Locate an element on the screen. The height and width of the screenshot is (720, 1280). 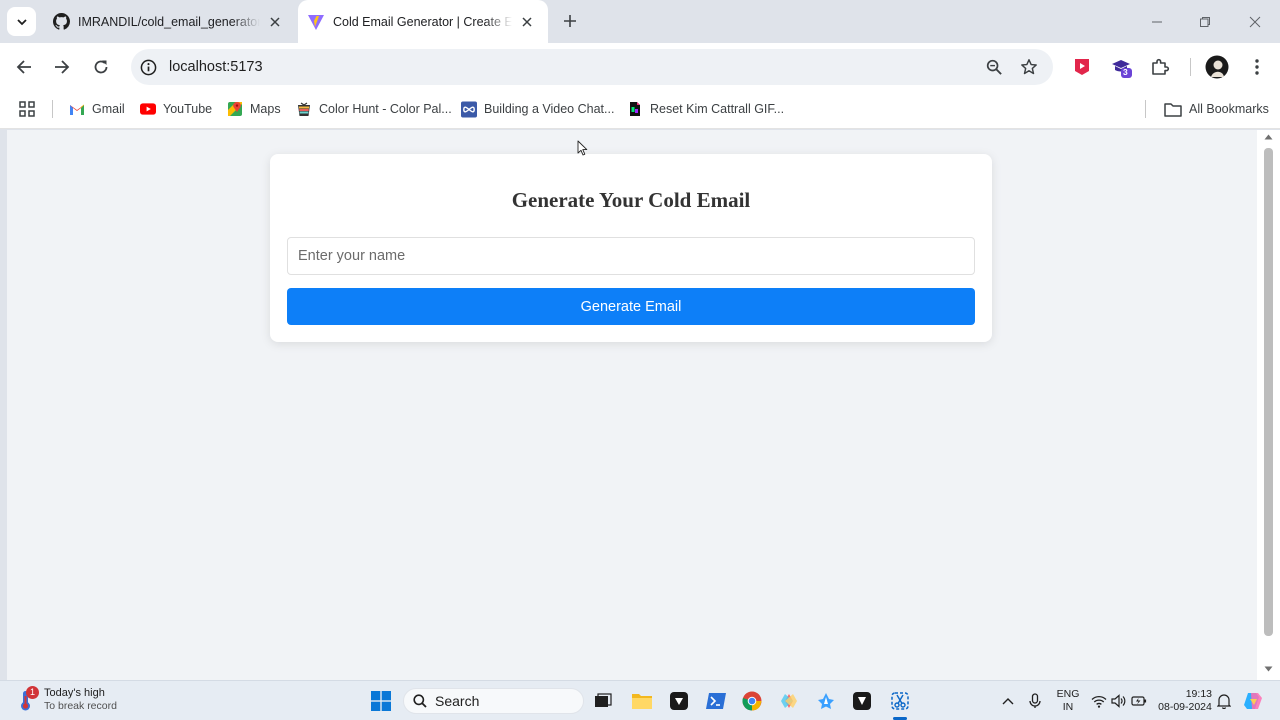
bookmark-gmail: Gmail is located at coordinates (97, 109).